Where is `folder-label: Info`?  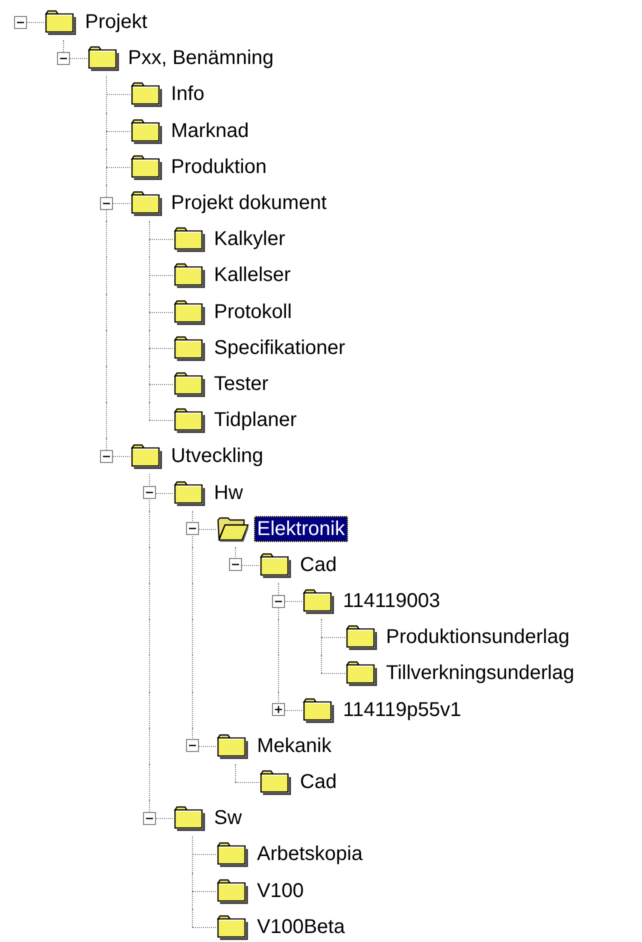
folder-label: Info is located at coordinates (188, 94).